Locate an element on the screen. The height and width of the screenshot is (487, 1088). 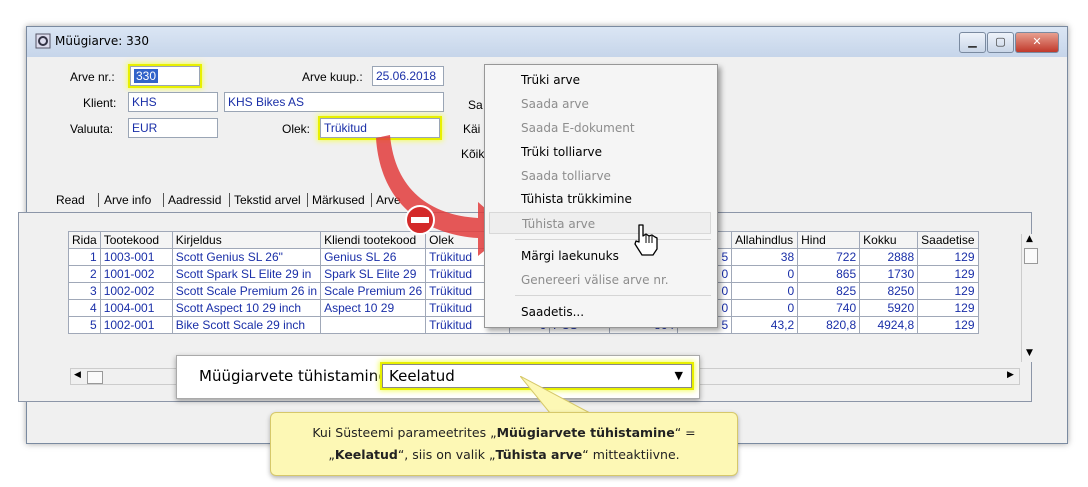
setting-value: Keelatud is located at coordinates (422, 376).